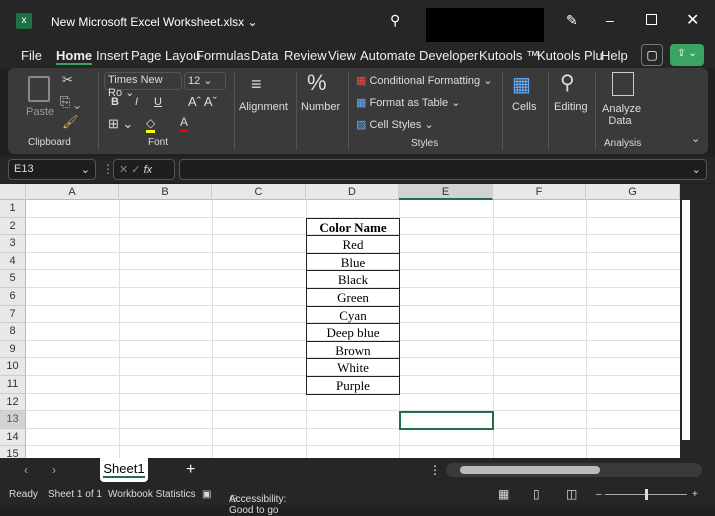 This screenshot has height=516, width=715. I want to click on selected-cell, so click(446, 421).